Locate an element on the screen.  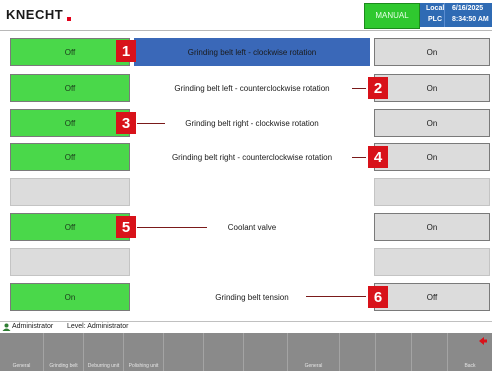
row4-off-button: Off is located at coordinates (70, 157).